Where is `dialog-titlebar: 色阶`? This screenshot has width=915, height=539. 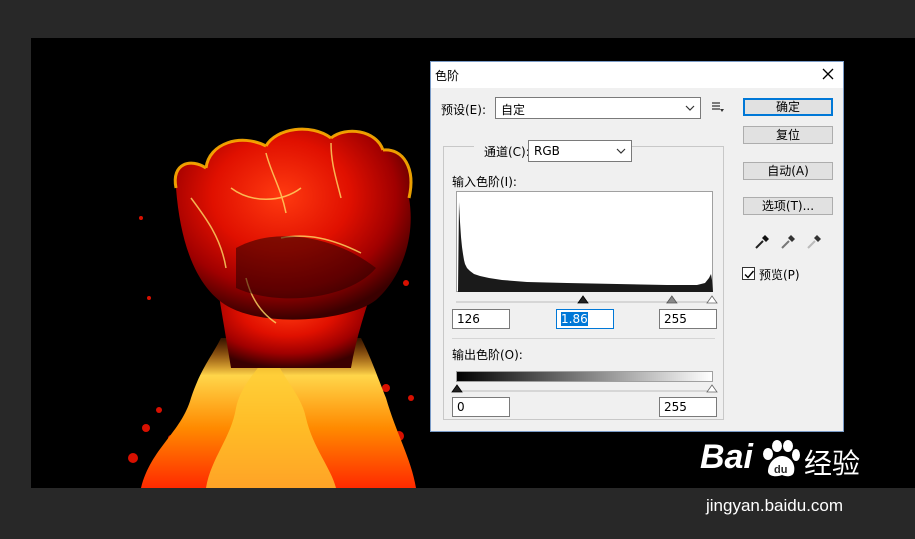
dialog-titlebar: 色阶 is located at coordinates (637, 75).